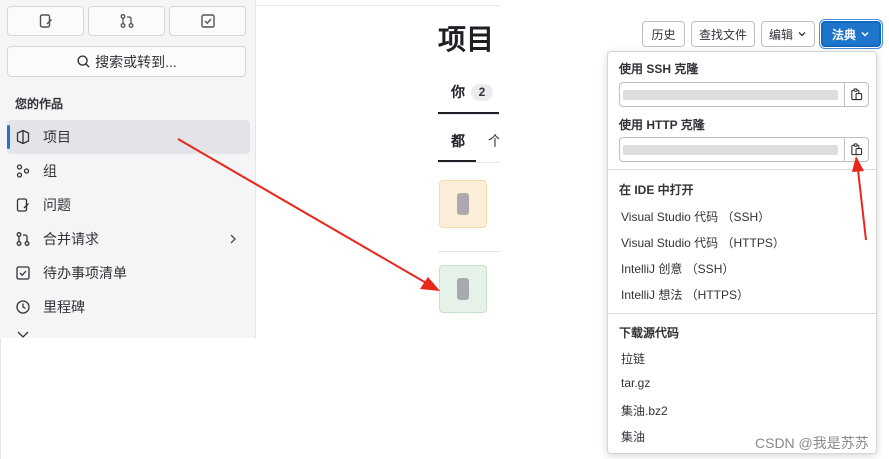 The image size is (889, 459). I want to click on open-in-ide-title: 在 IDE 中打开, so click(656, 190).